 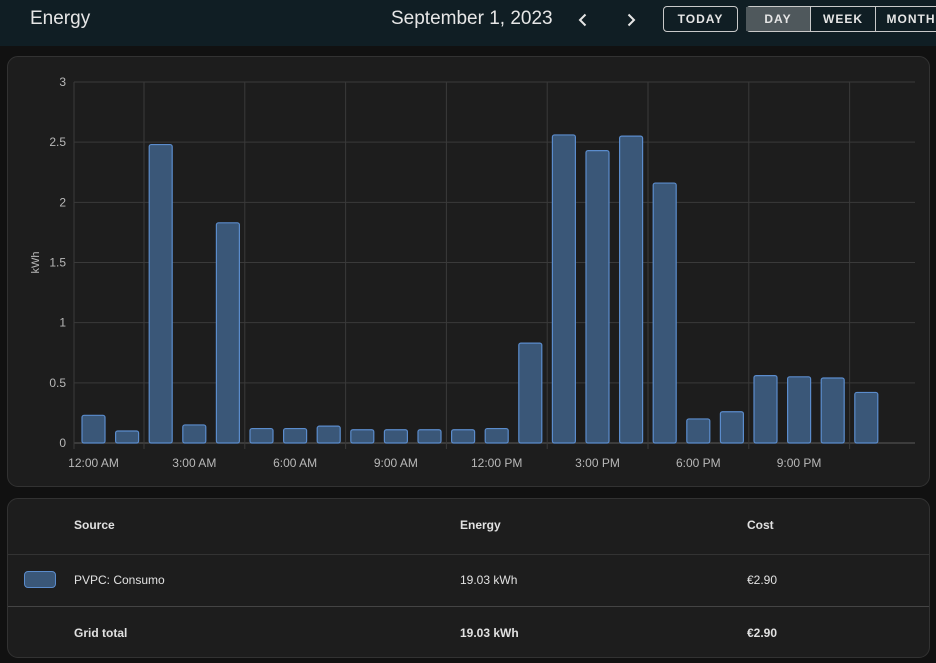 I want to click on x-tick-label: 6:00 PM, so click(x=698, y=463).